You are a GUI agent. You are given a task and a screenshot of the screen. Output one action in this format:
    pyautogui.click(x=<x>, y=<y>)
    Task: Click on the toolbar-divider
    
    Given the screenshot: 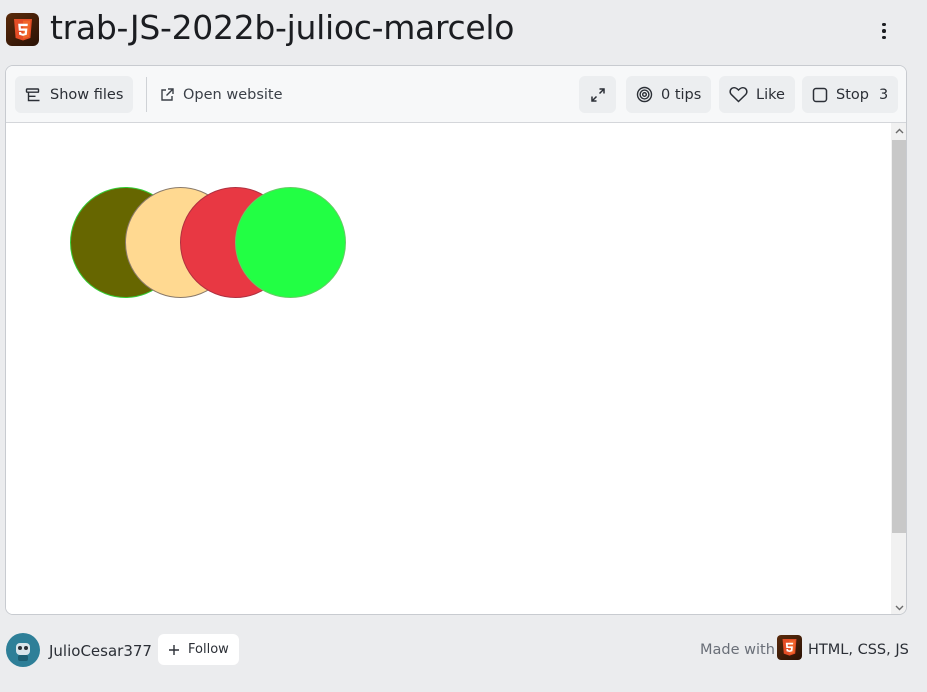 What is the action you would take?
    pyautogui.click(x=146, y=94)
    